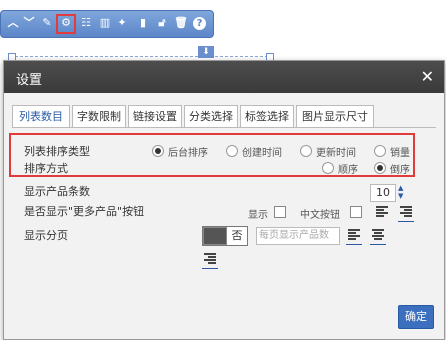 The width and height of the screenshot is (446, 340). What do you see at coordinates (181, 23) in the screenshot?
I see `delete-icon: 🗑︎` at bounding box center [181, 23].